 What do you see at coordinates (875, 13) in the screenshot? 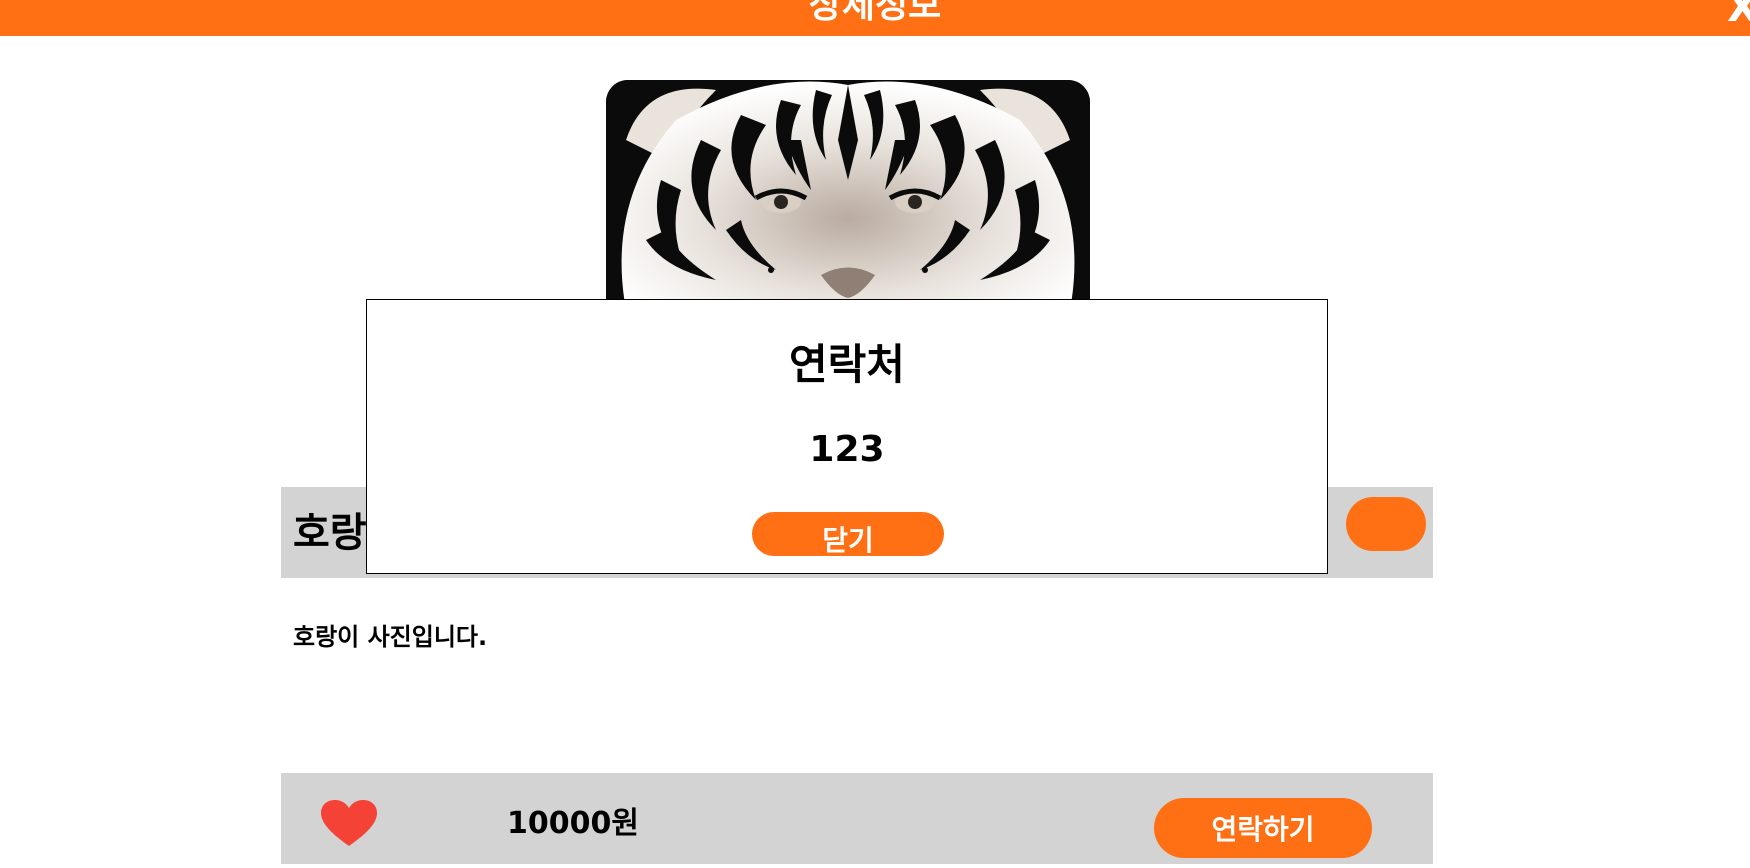
I see `header-title: 상세정보` at bounding box center [875, 13].